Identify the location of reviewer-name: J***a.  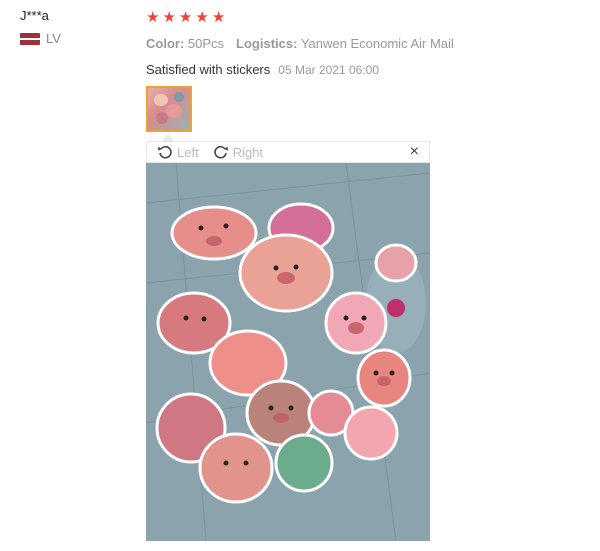
(34, 15).